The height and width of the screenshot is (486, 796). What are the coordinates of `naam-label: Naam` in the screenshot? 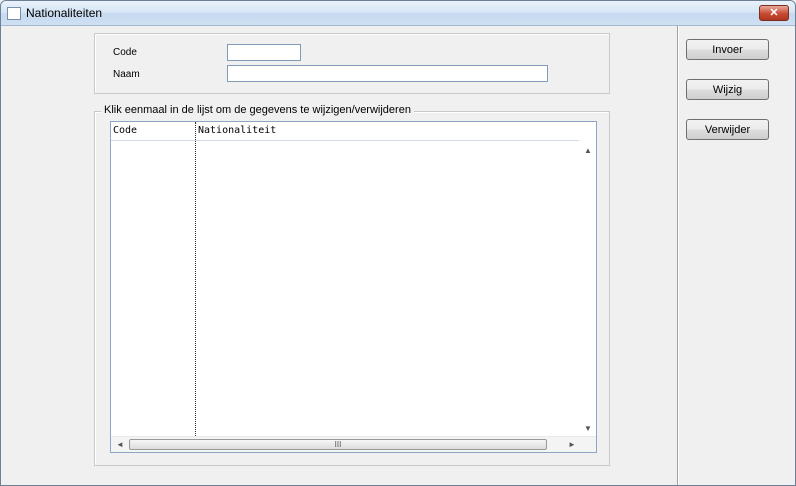 It's located at (126, 74).